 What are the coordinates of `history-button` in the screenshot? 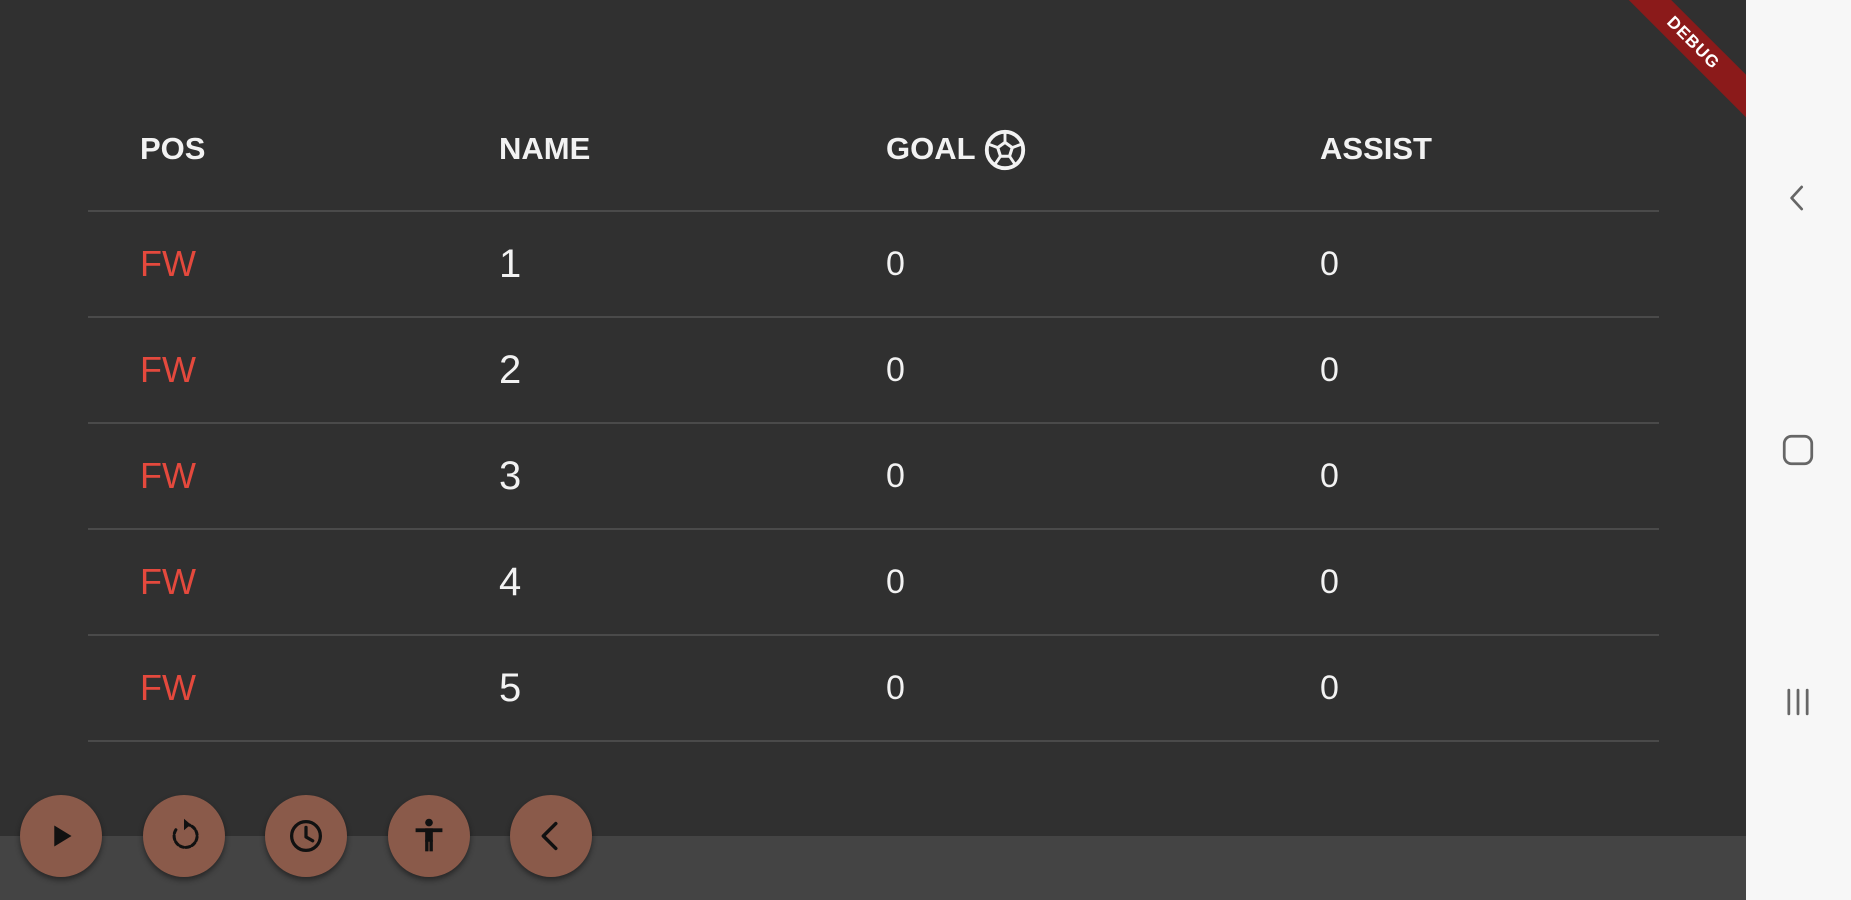 It's located at (306, 836).